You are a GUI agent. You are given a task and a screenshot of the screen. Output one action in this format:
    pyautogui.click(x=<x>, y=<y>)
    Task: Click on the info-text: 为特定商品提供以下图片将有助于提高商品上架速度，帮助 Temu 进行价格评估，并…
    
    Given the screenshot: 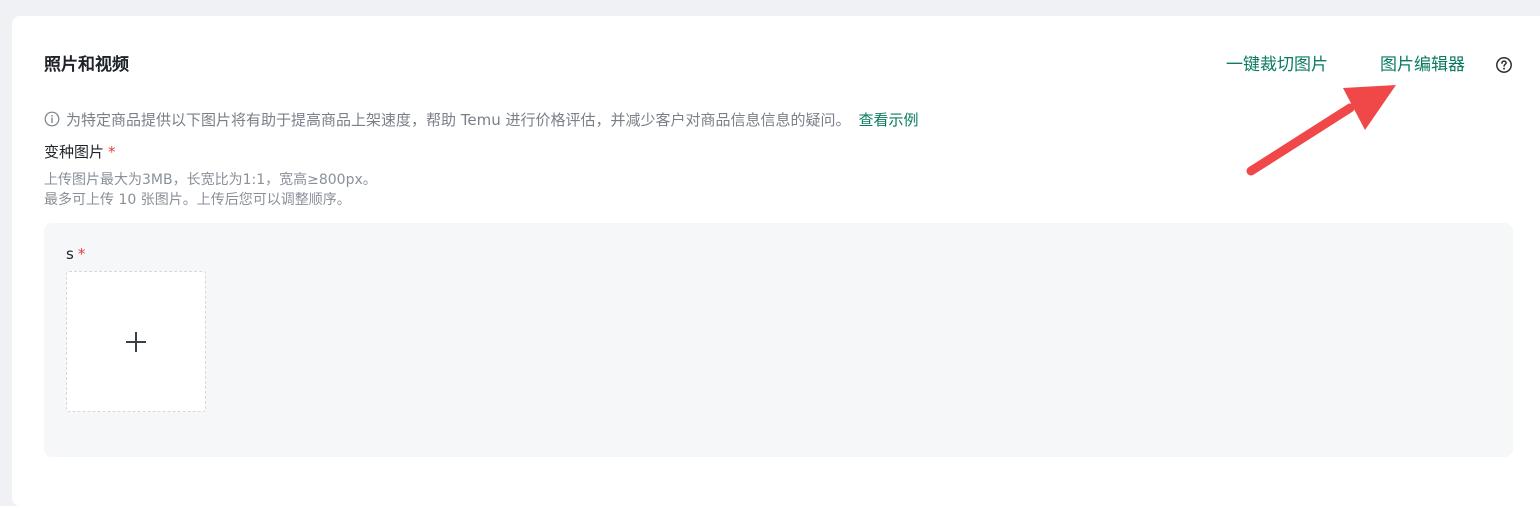 What is the action you would take?
    pyautogui.click(x=458, y=119)
    